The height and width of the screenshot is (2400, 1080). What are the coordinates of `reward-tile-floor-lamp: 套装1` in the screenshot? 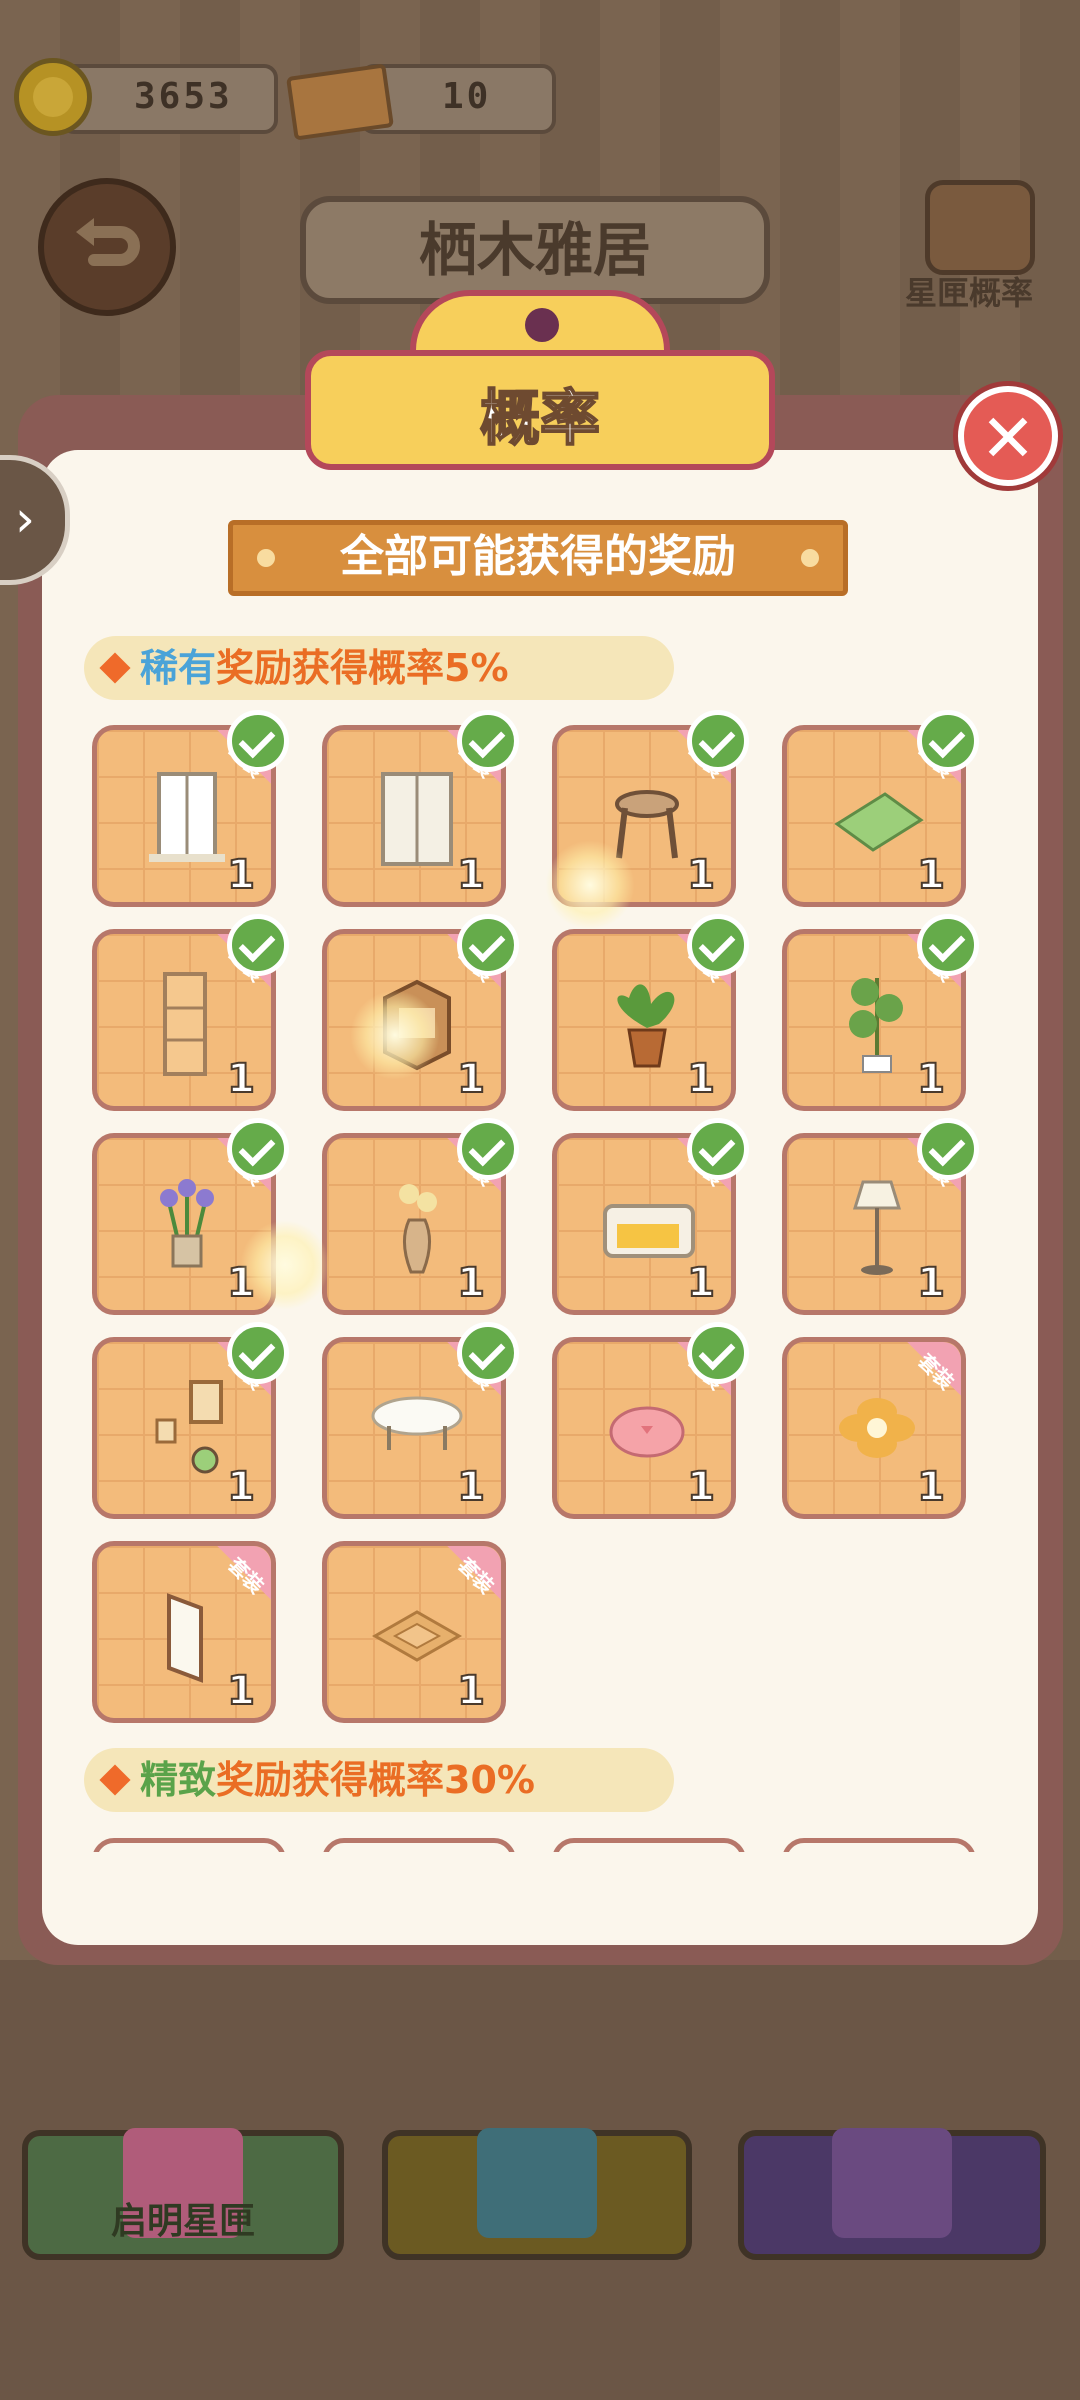 It's located at (880, 1216).